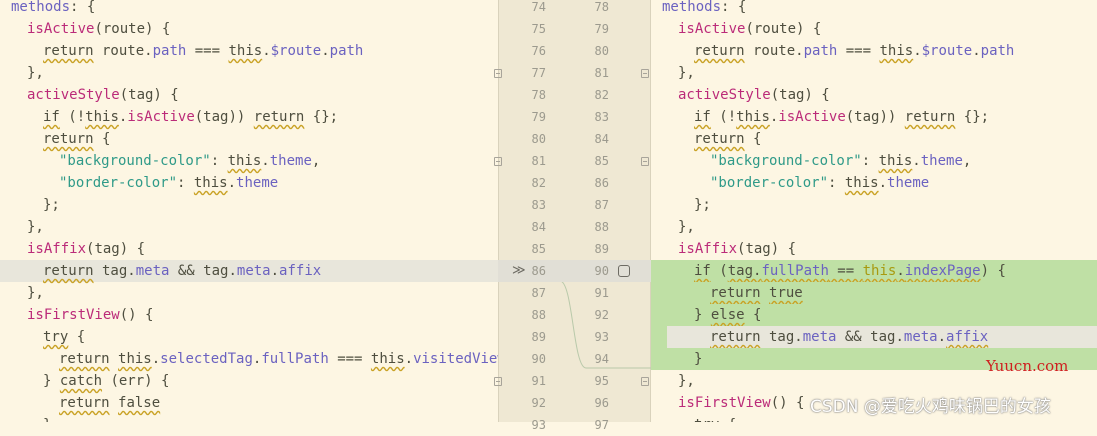 Image resolution: width=1097 pixels, height=436 pixels. I want to click on code-token: else, so click(727, 315).